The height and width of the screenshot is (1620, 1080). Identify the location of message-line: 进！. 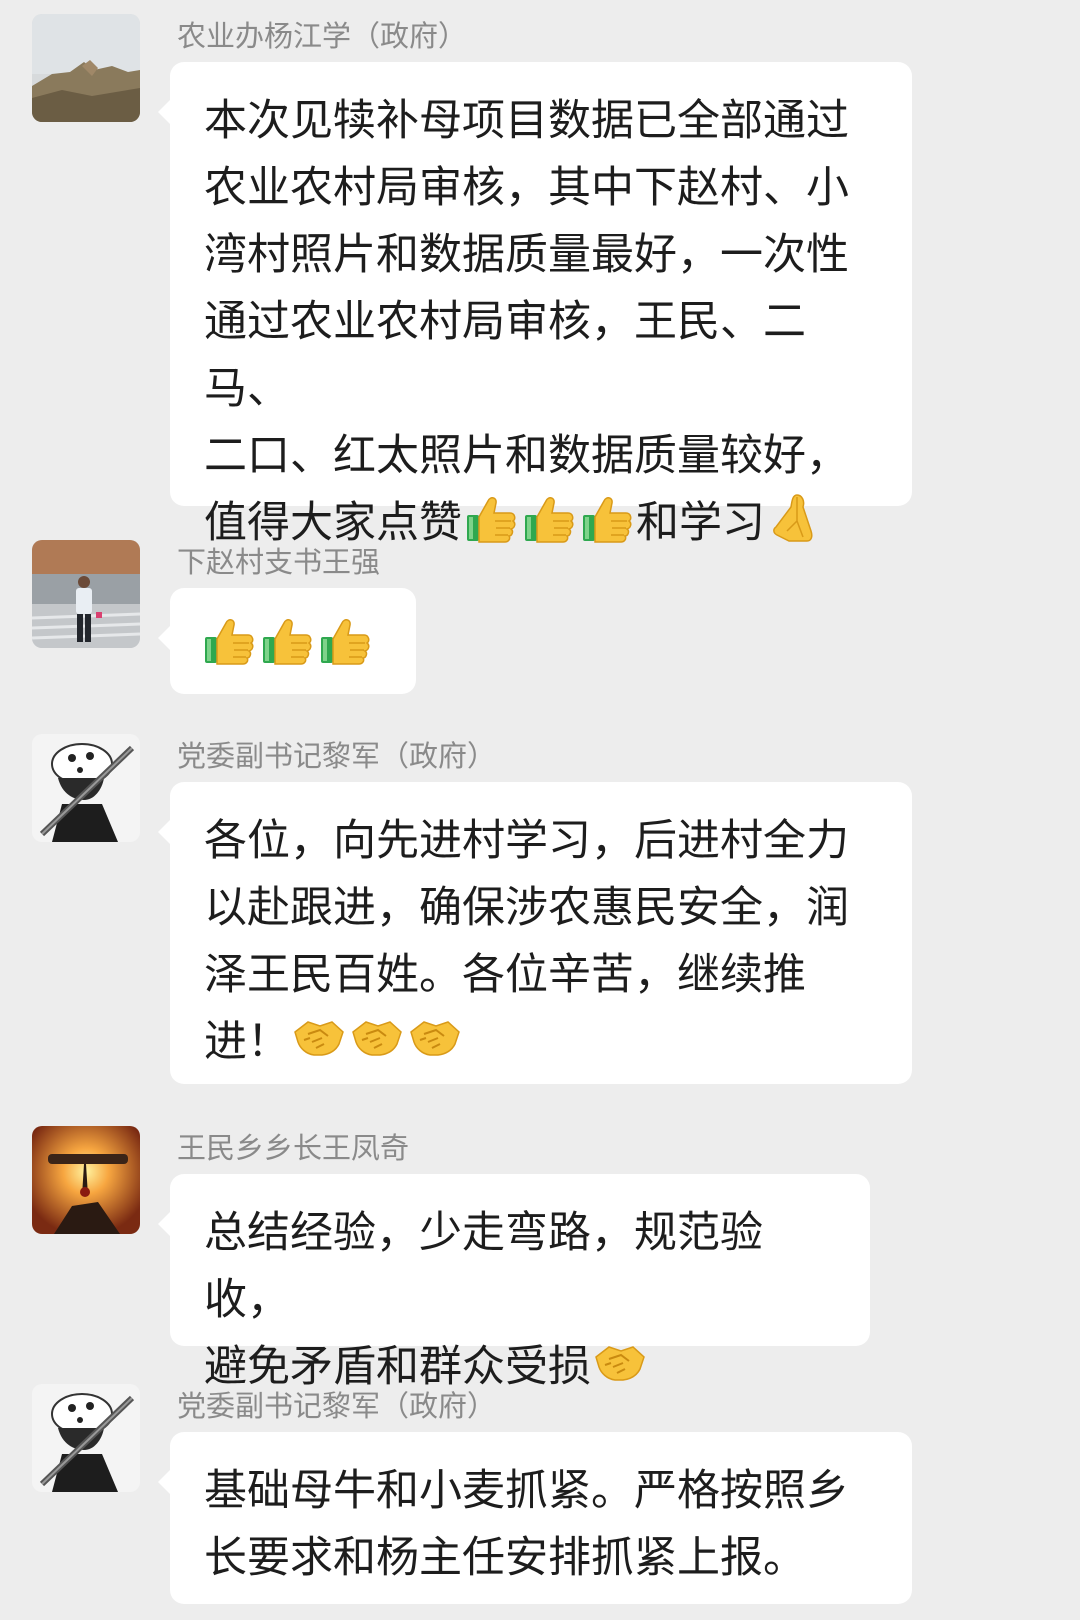
(541, 1042).